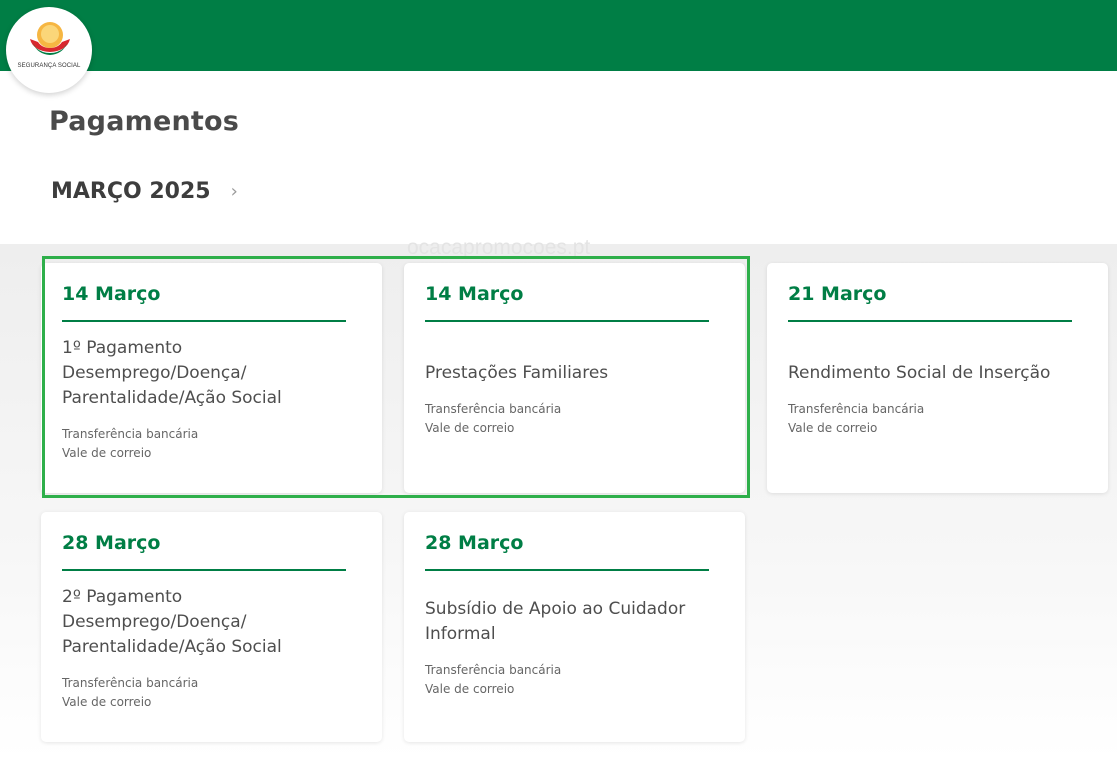 This screenshot has width=1117, height=760. Describe the element at coordinates (919, 373) in the screenshot. I see `card-title-line: Rendimento Social de Inserção` at that location.